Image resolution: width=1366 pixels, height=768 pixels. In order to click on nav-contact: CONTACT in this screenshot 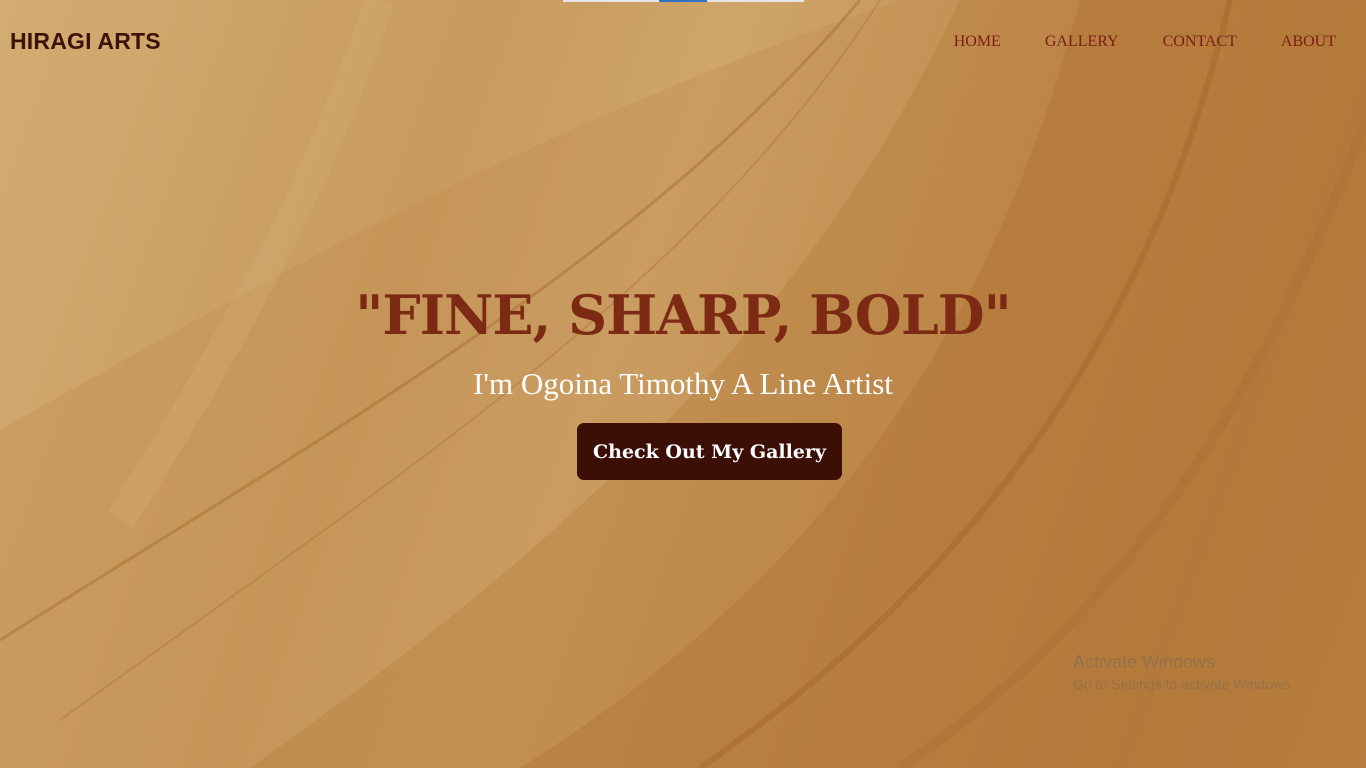, I will do `click(1200, 42)`.